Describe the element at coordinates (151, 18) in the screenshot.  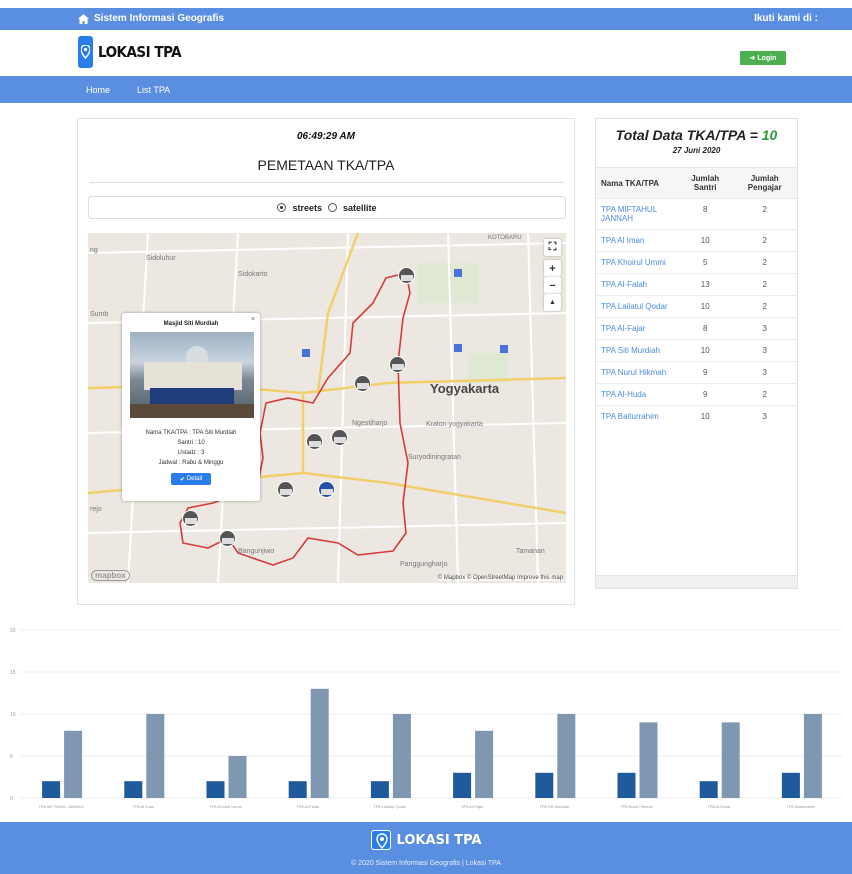
I see `top-bar-title: Sistem Informasi Geografis` at that location.